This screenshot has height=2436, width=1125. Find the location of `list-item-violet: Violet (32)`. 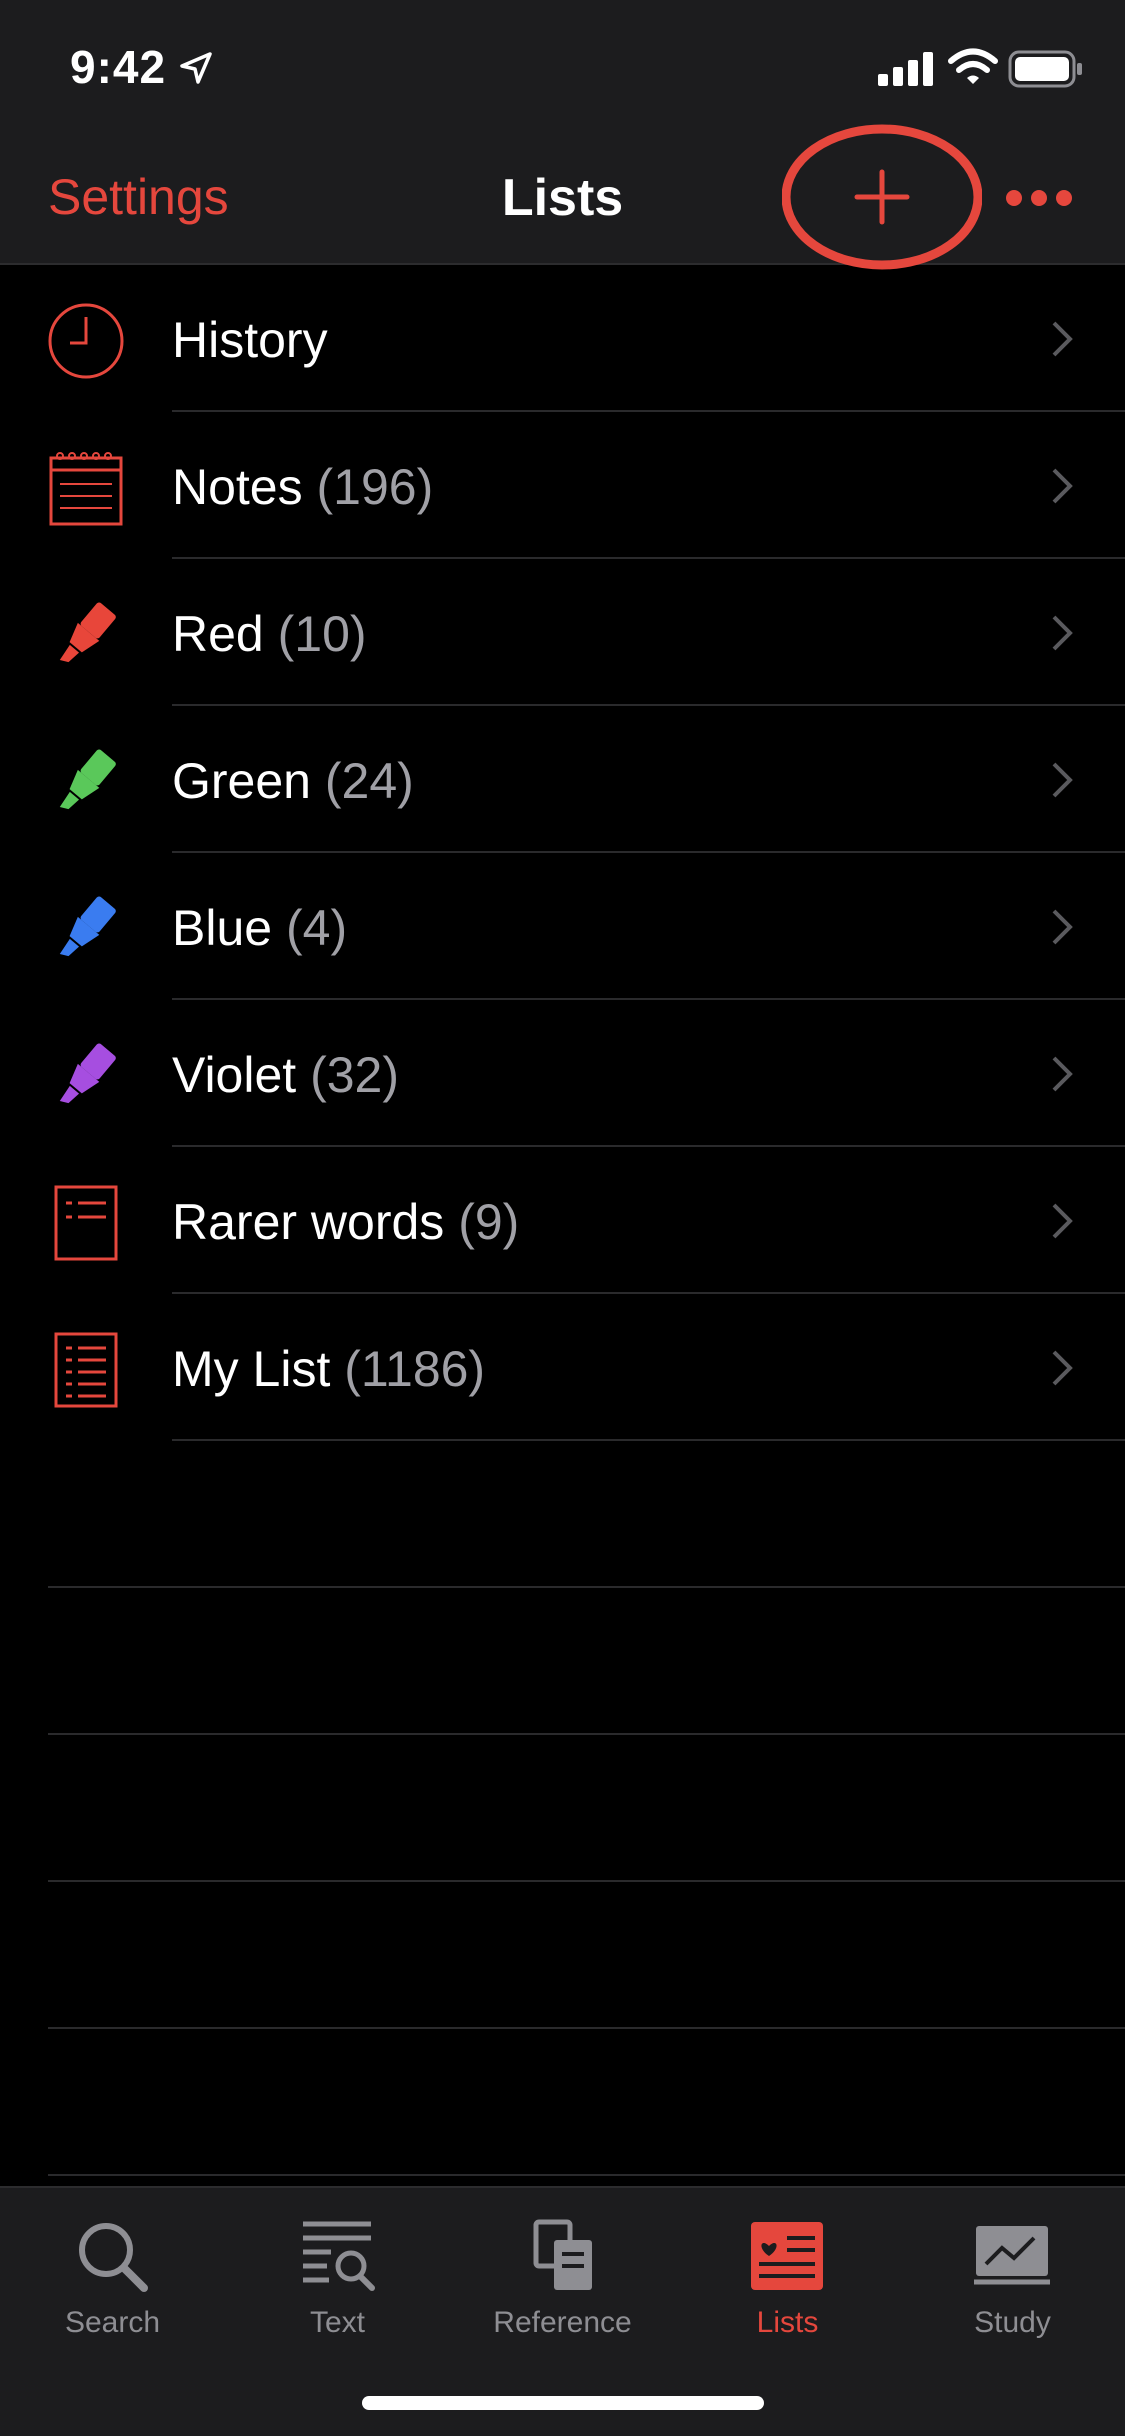

list-item-violet: Violet (32) is located at coordinates (562, 1073).